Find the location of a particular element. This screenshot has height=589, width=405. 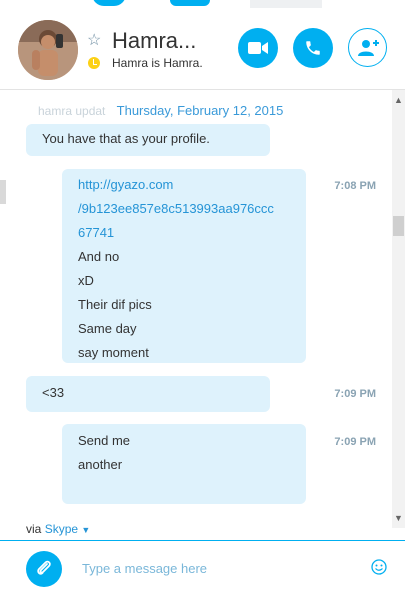

attach-button is located at coordinates (44, 569).